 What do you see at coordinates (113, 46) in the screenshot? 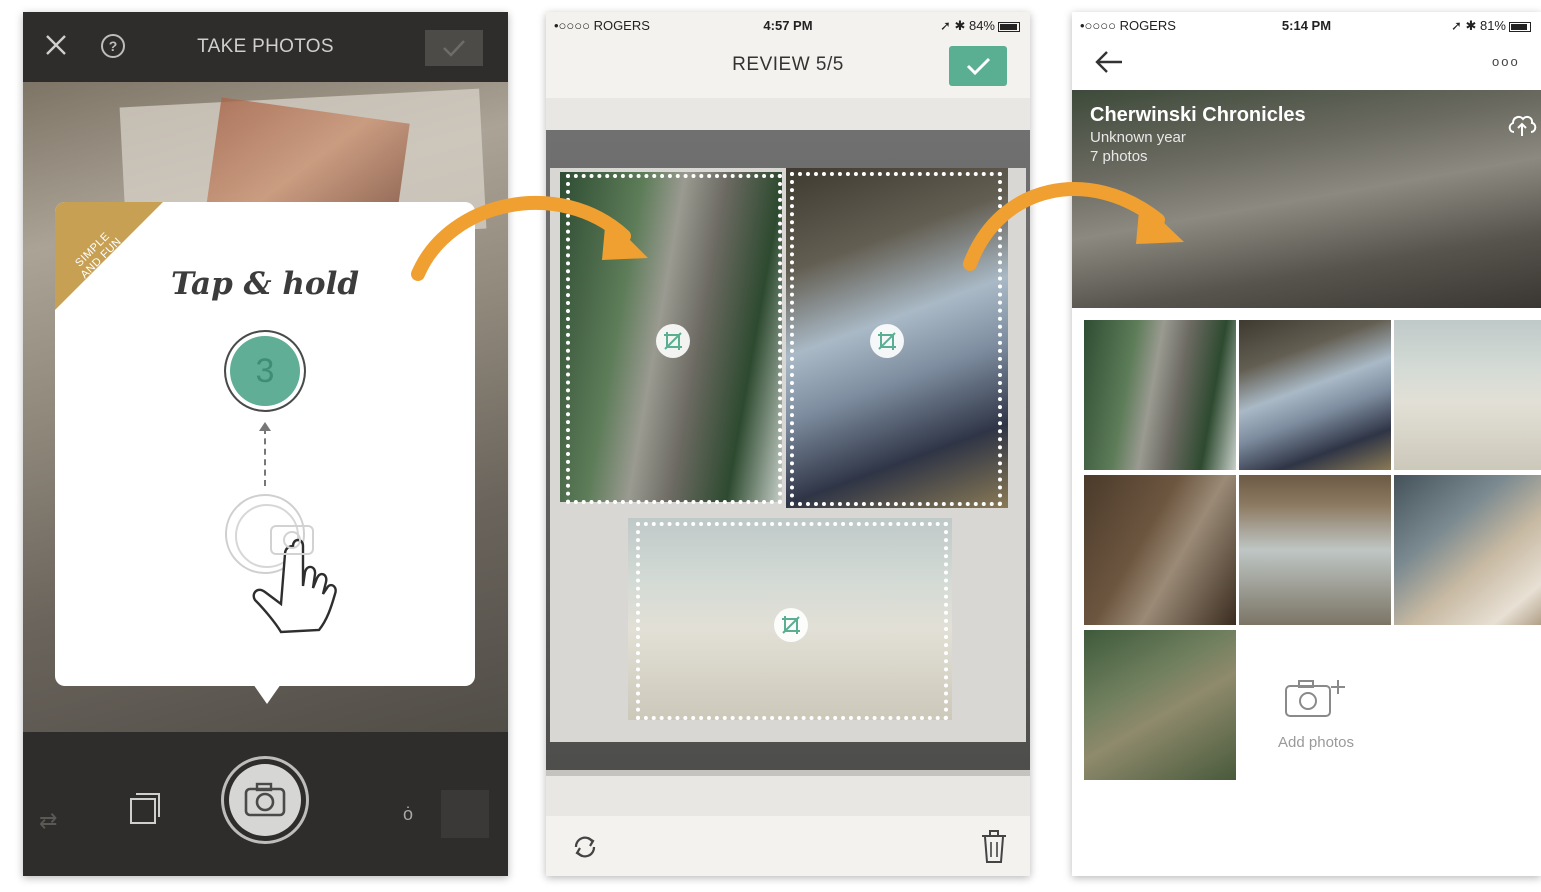
I see `help-icon: ?` at bounding box center [113, 46].